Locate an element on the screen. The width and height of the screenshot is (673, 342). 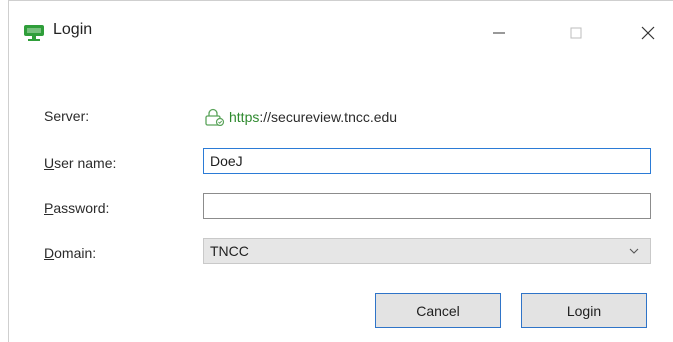
minimize-icon is located at coordinates (499, 33).